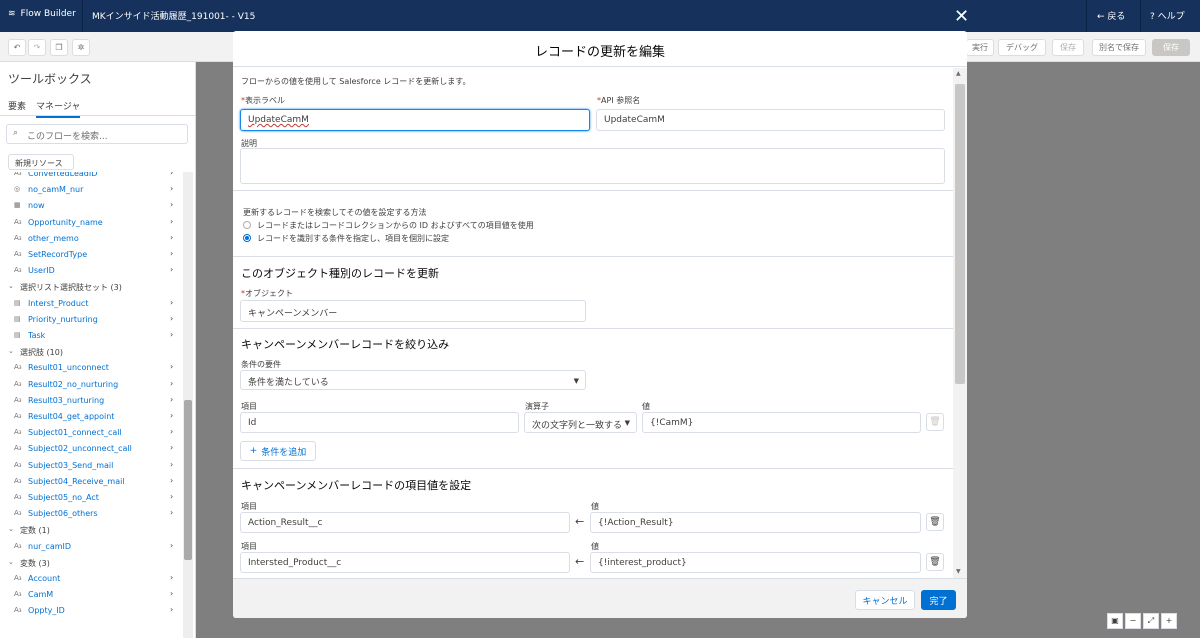 The height and width of the screenshot is (638, 1200). Describe the element at coordinates (278, 451) in the screenshot. I see `add-condition-button: + 条件を追加` at that location.